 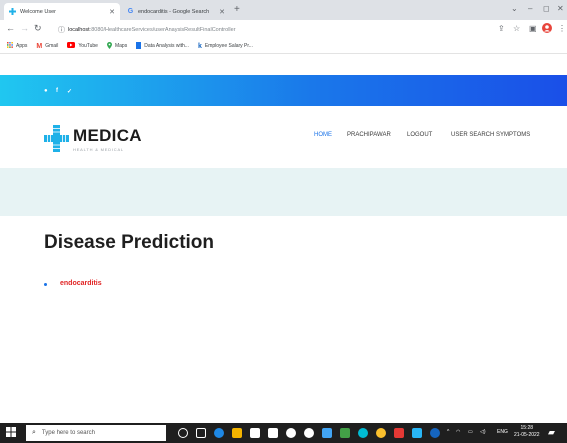 What do you see at coordinates (483, 432) in the screenshot?
I see `volume-icon: ◁)` at bounding box center [483, 432].